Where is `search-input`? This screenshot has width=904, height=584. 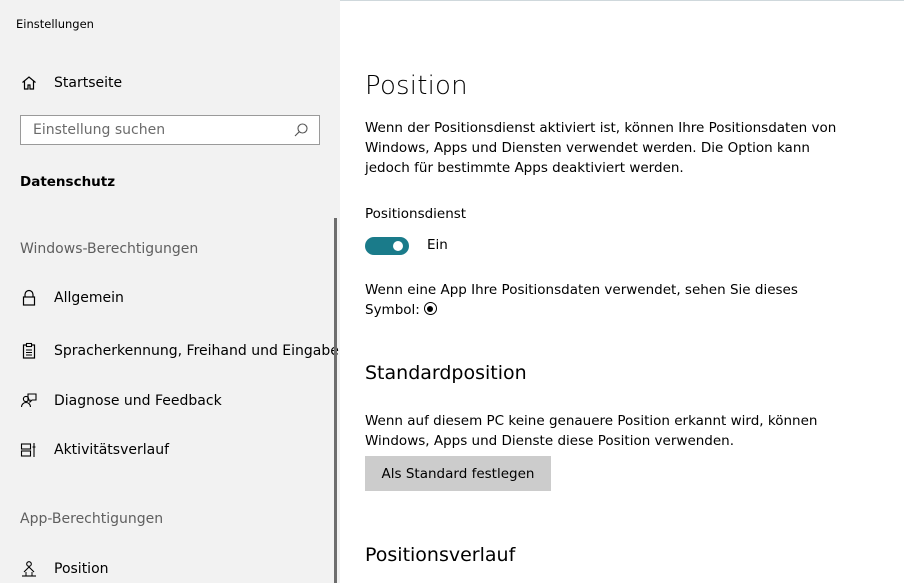
search-input is located at coordinates (157, 130).